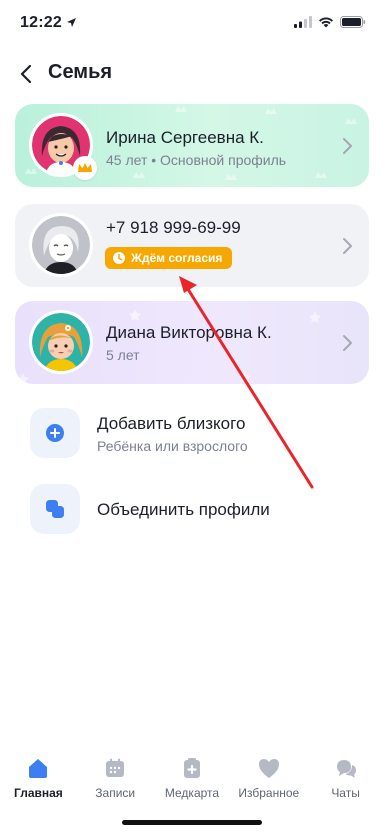  I want to click on member-name: Диана Викторовна К., so click(189, 332).